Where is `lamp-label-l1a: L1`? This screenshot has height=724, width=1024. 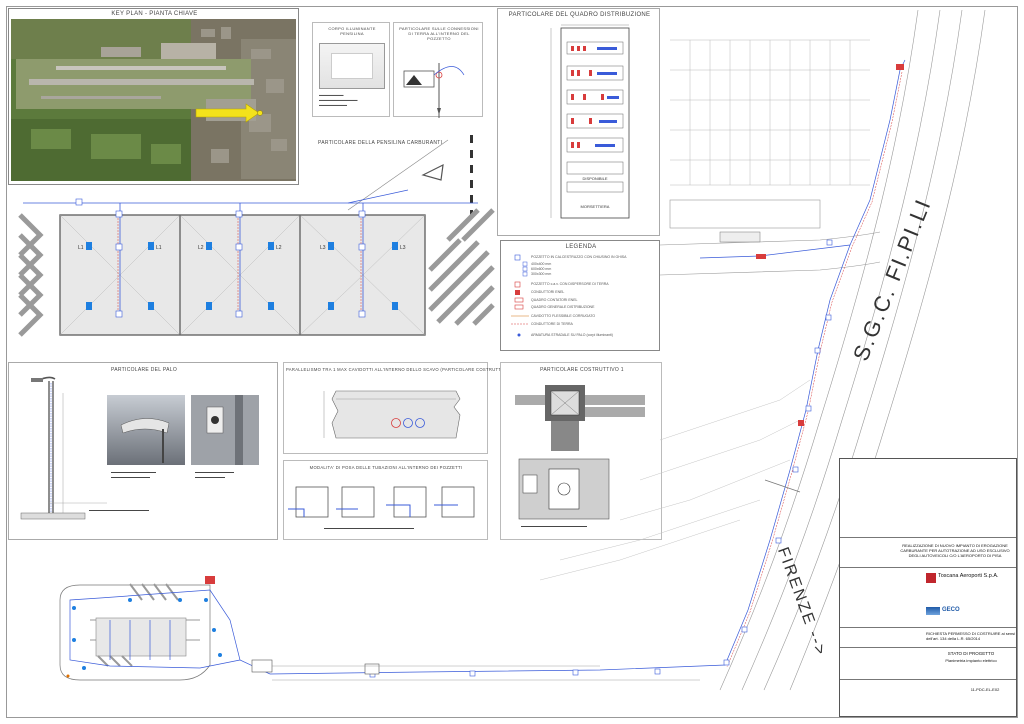
lamp-label-l1a: L1 is located at coordinates (159, 248).